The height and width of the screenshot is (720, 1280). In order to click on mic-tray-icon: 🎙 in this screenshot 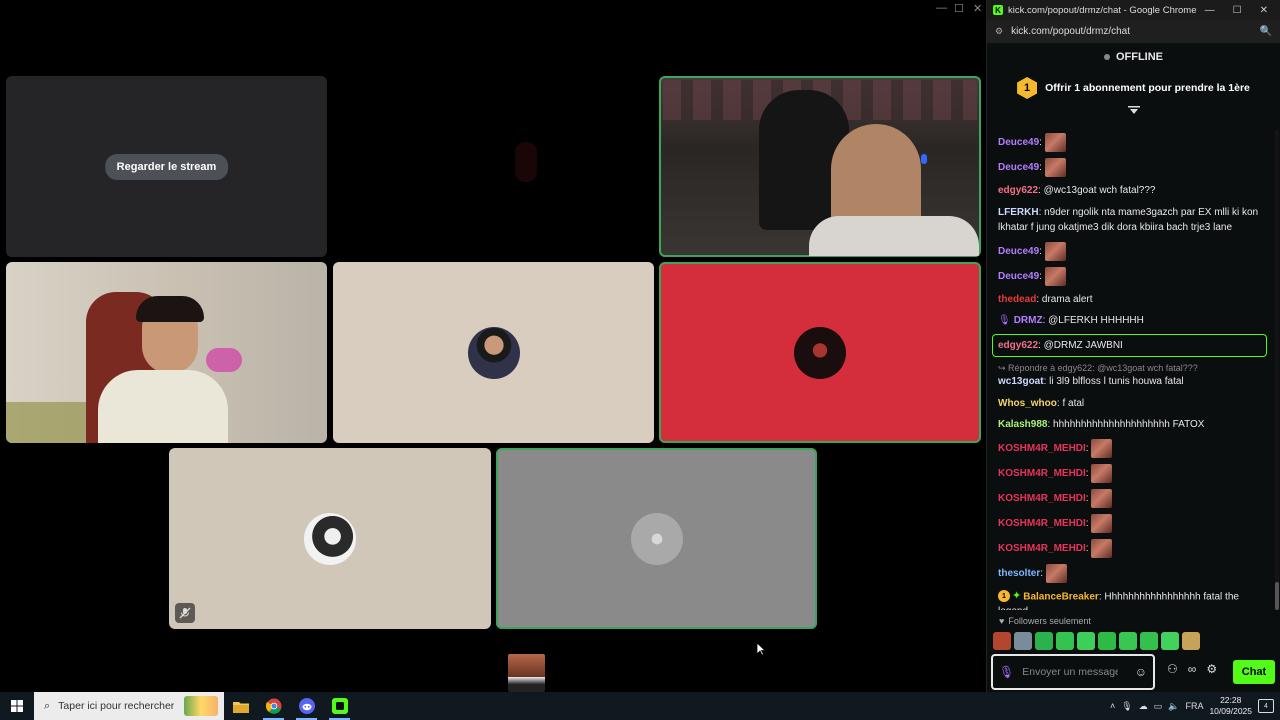, I will do `click(1126, 706)`.